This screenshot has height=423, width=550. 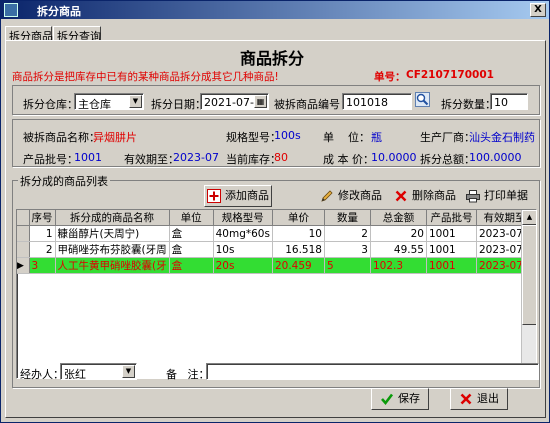 What do you see at coordinates (243, 265) in the screenshot?
I see `table-cell: 20s` at bounding box center [243, 265].